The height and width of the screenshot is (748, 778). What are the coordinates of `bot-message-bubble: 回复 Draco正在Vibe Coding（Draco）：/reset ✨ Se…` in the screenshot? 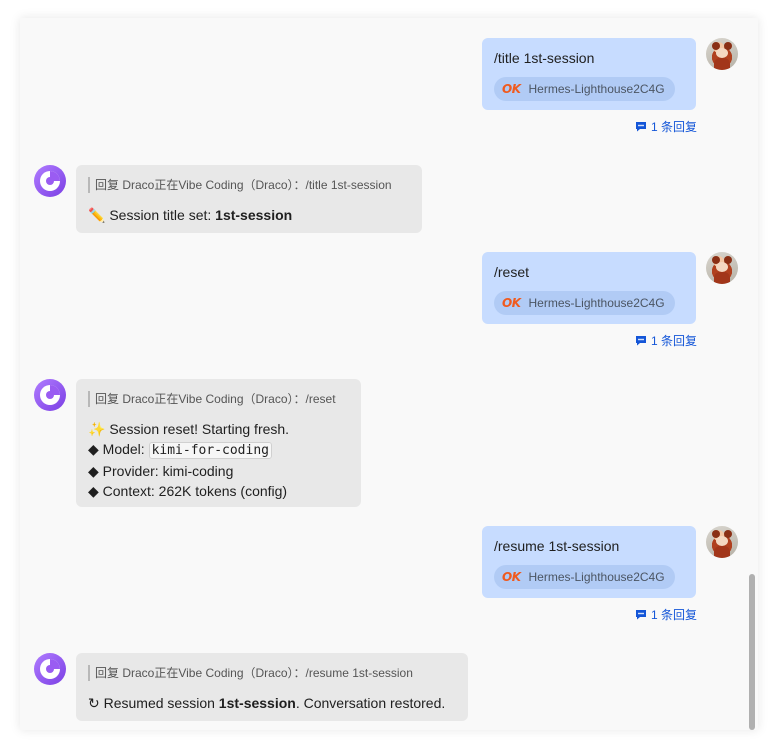 It's located at (218, 443).